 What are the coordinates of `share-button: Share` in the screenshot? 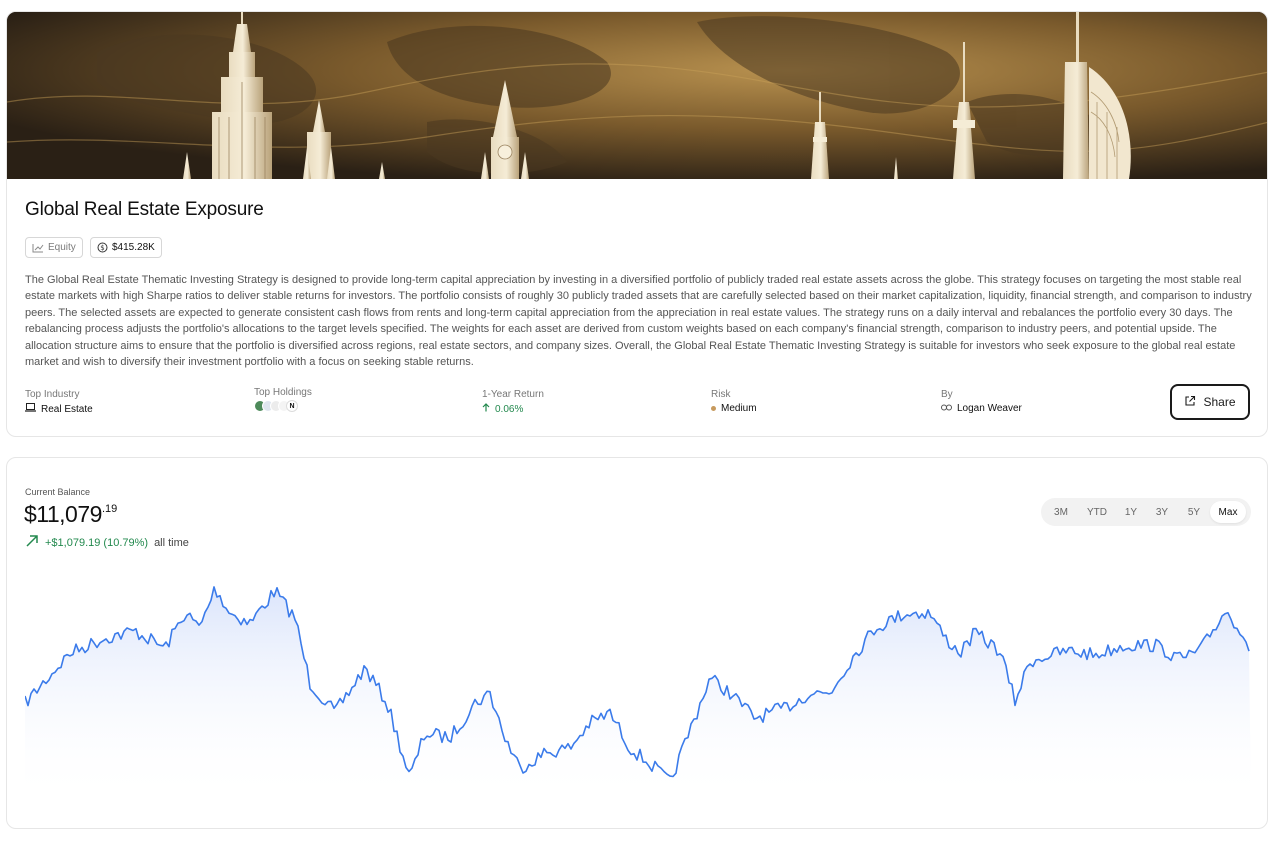 It's located at (1210, 402).